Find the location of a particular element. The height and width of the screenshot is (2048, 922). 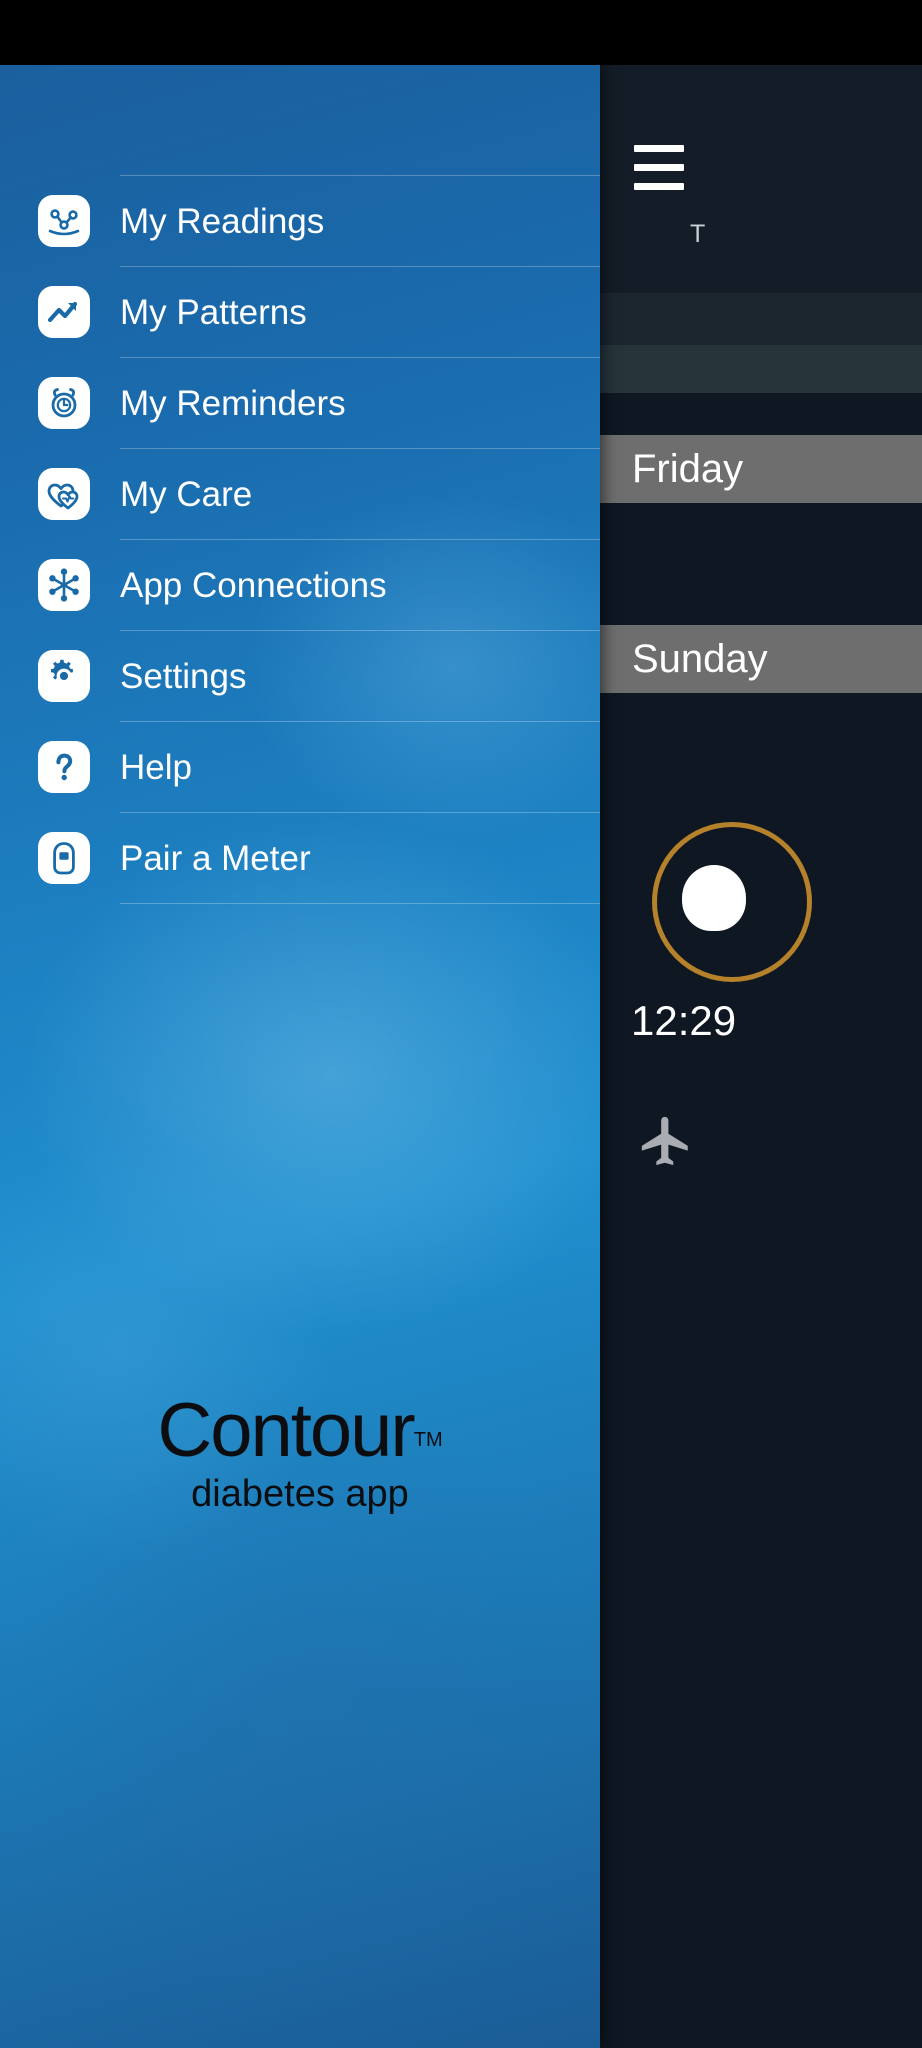

alarm-clock-icon is located at coordinates (64, 403).